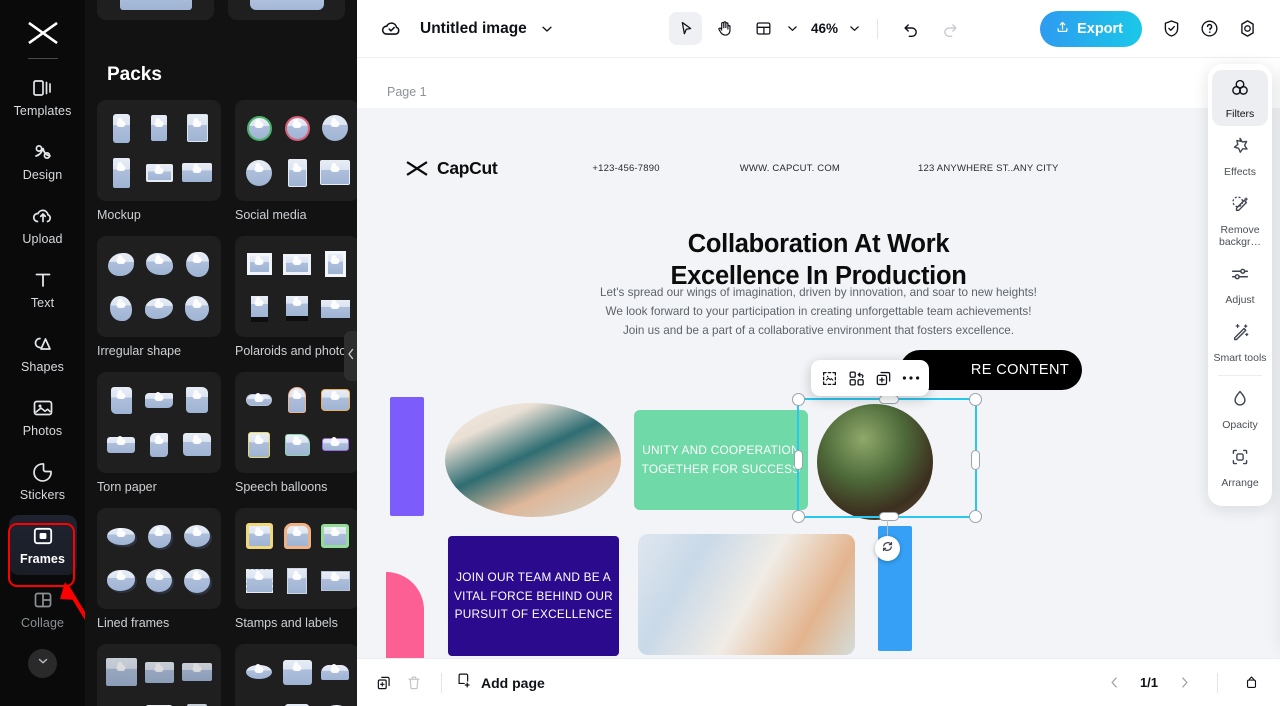 This screenshot has height=706, width=1280. Describe the element at coordinates (391, 28) in the screenshot. I see `cloud-saved-icon` at that location.